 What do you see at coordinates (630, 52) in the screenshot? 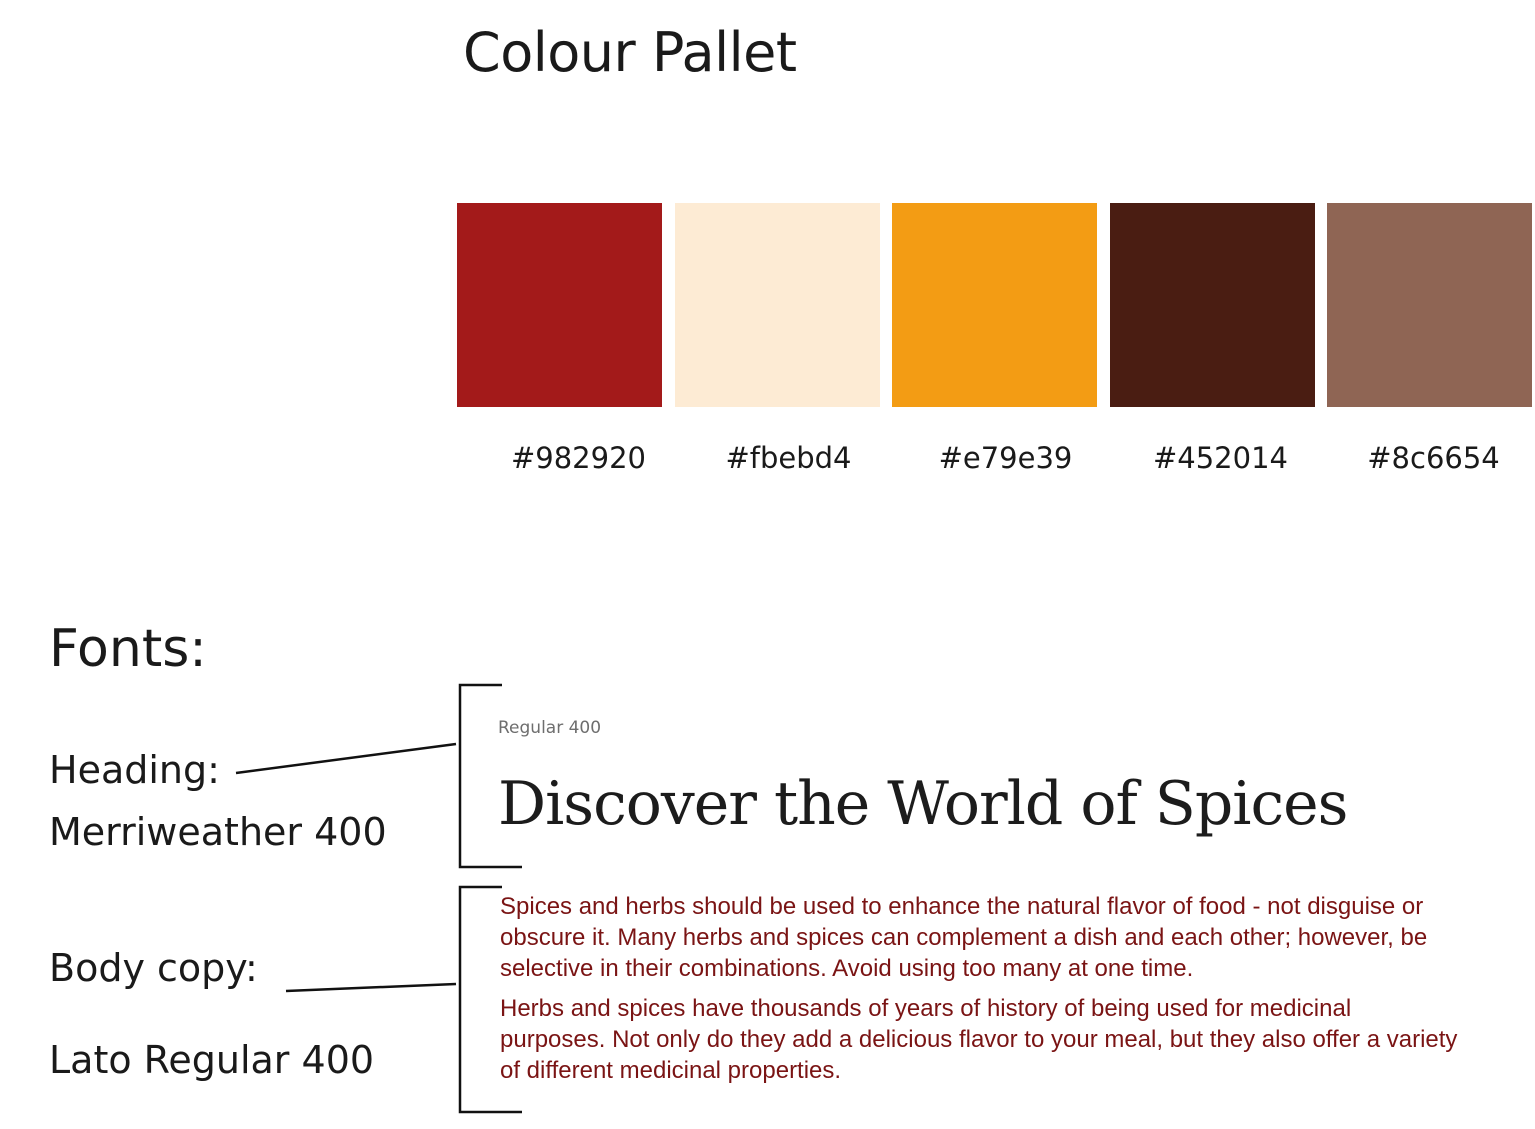
I see `page-title: Colour Pallet` at bounding box center [630, 52].